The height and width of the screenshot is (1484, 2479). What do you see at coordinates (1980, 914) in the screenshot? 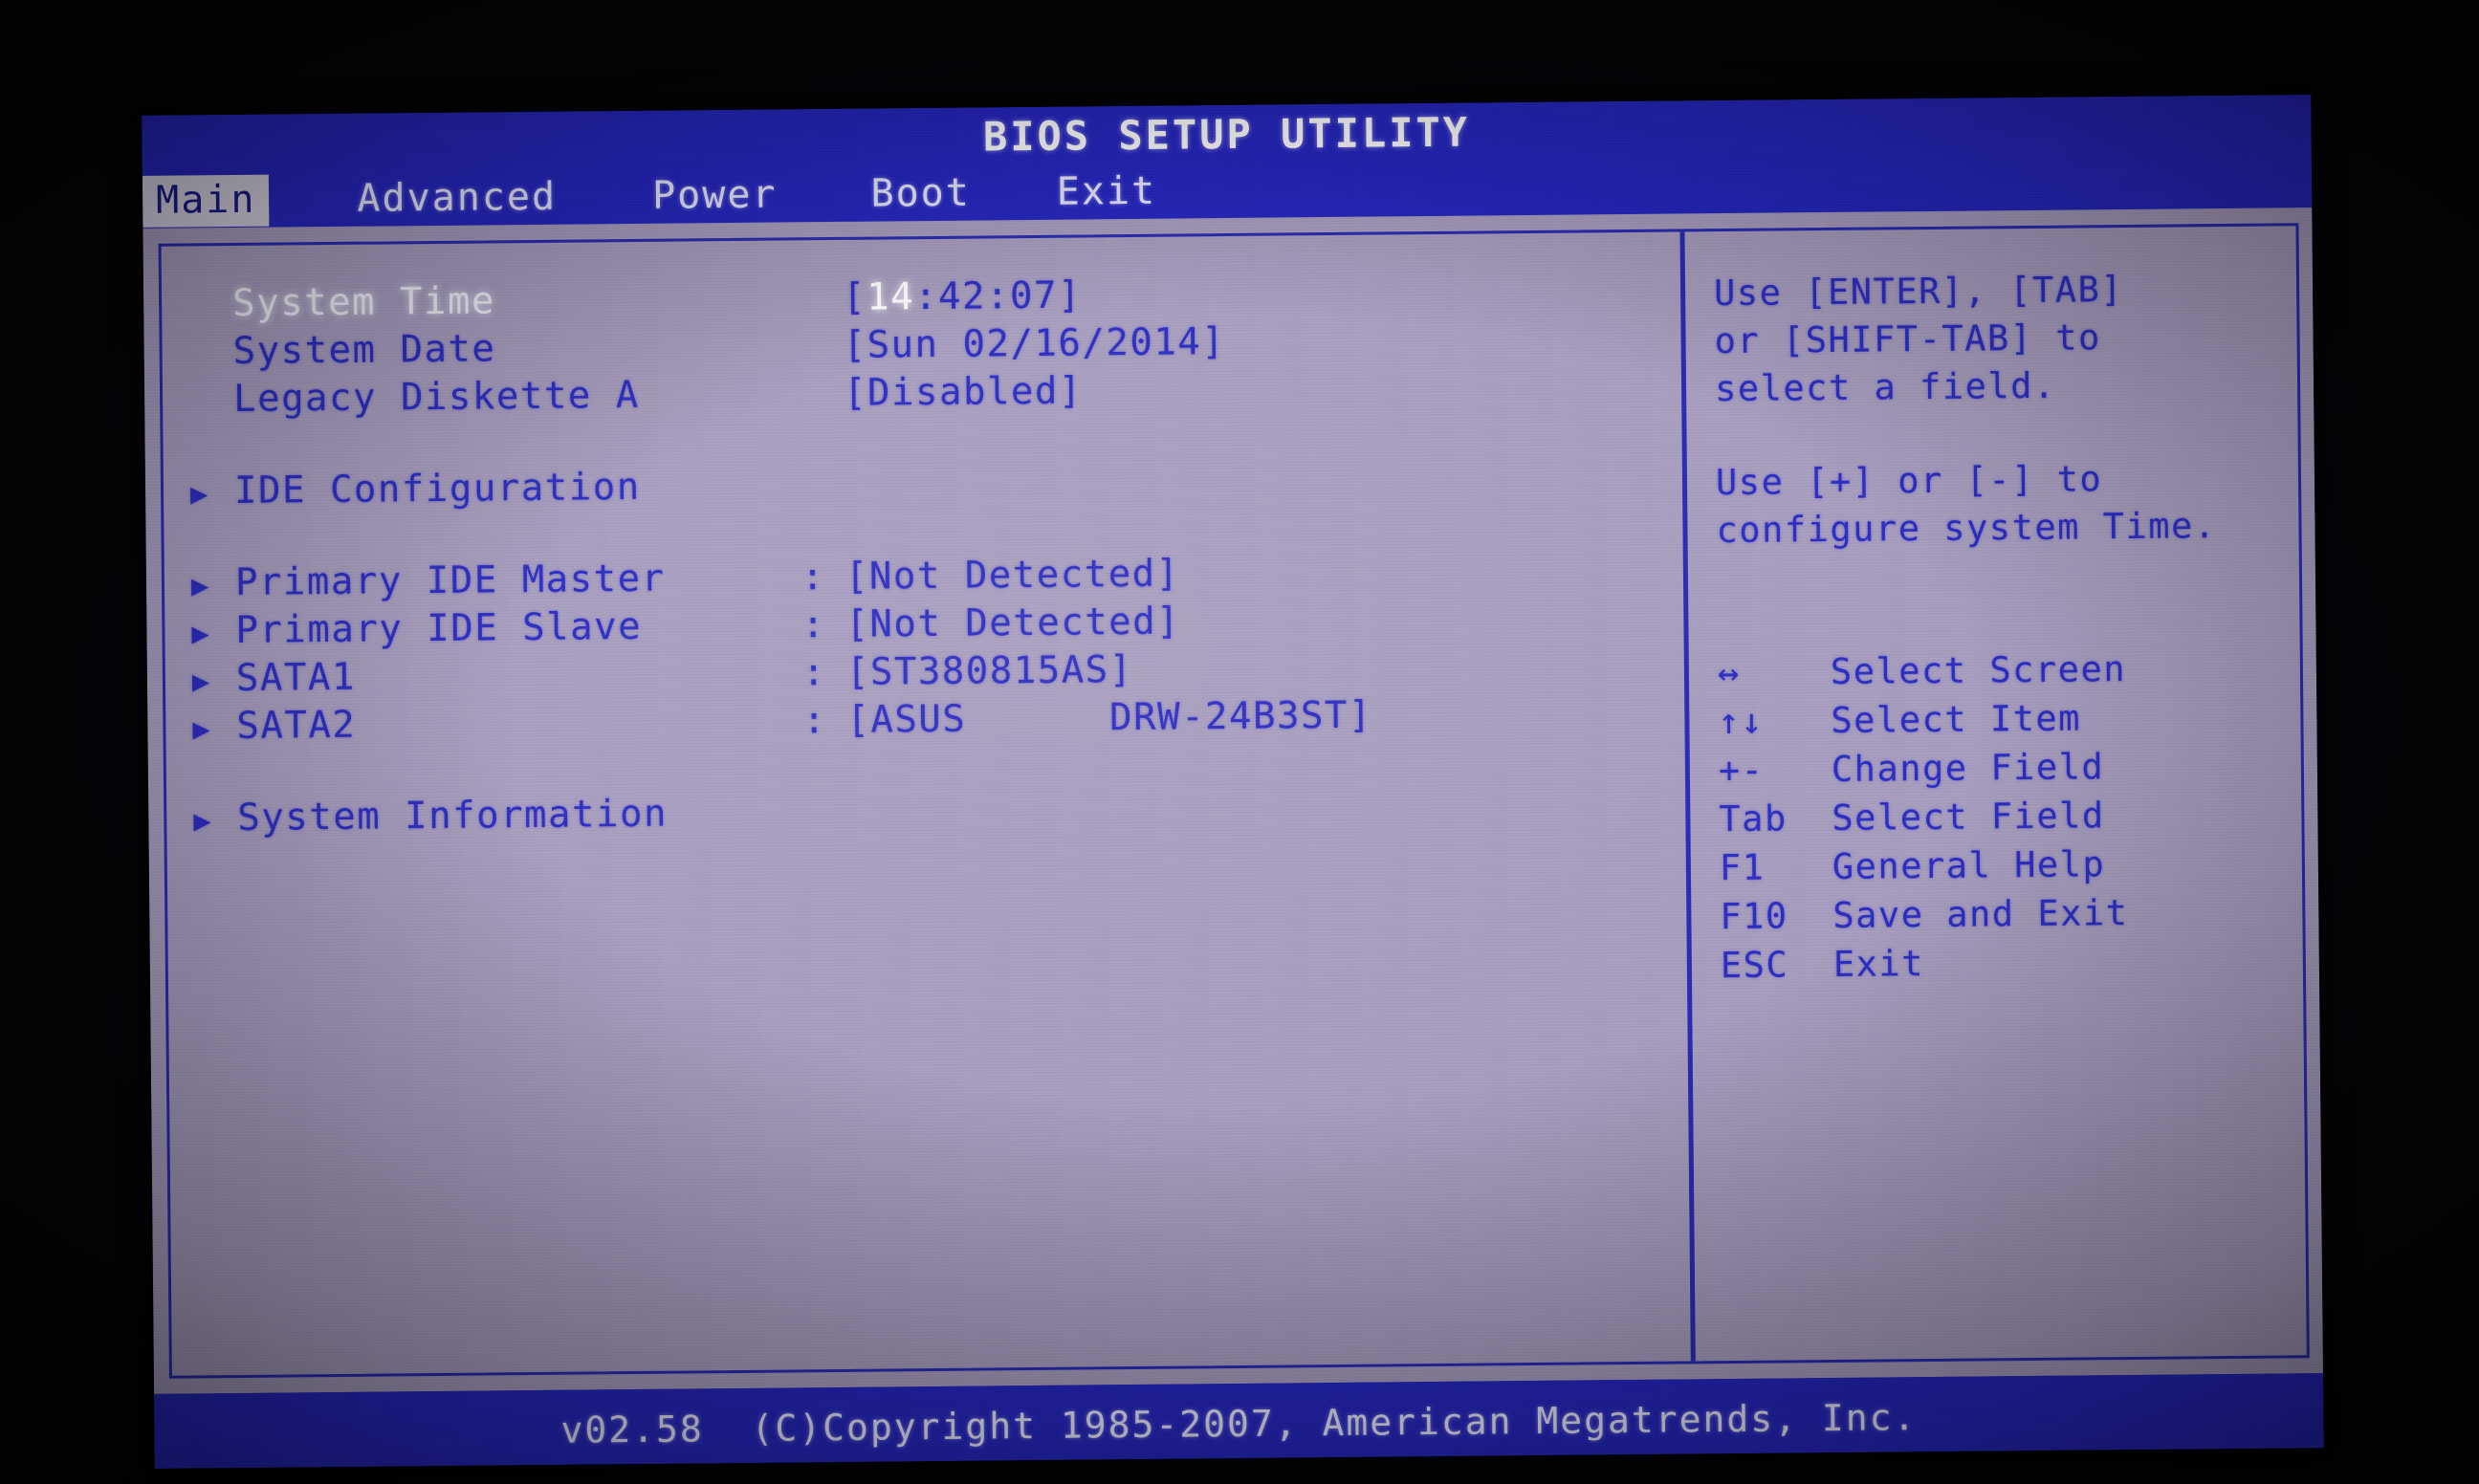
I see `legend-description: Save and Exit` at bounding box center [1980, 914].